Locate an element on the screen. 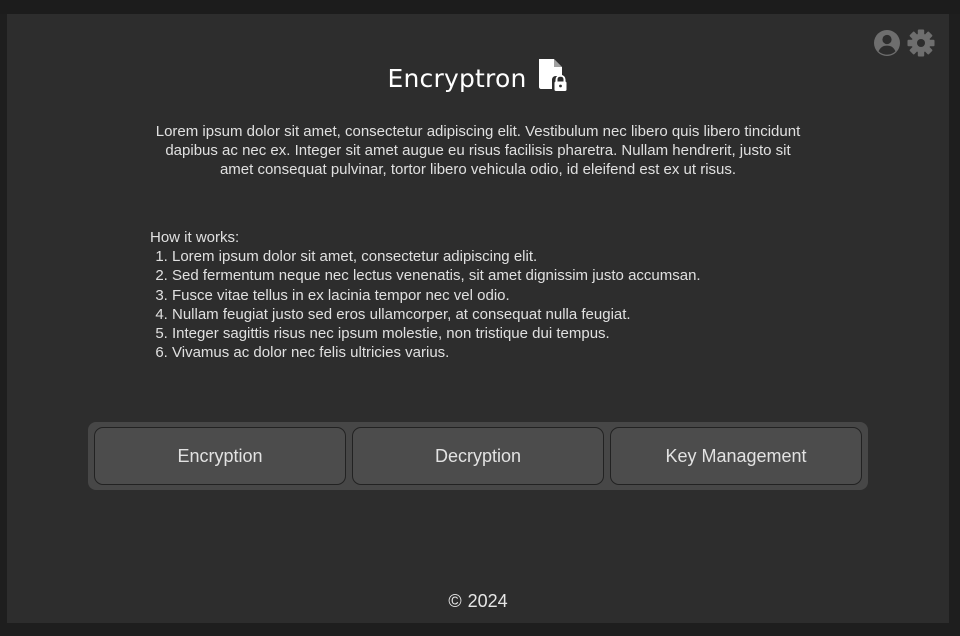 Image resolution: width=960 pixels, height=636 pixels. tab-bar: Encryption Decryption Key Management is located at coordinates (478, 456).